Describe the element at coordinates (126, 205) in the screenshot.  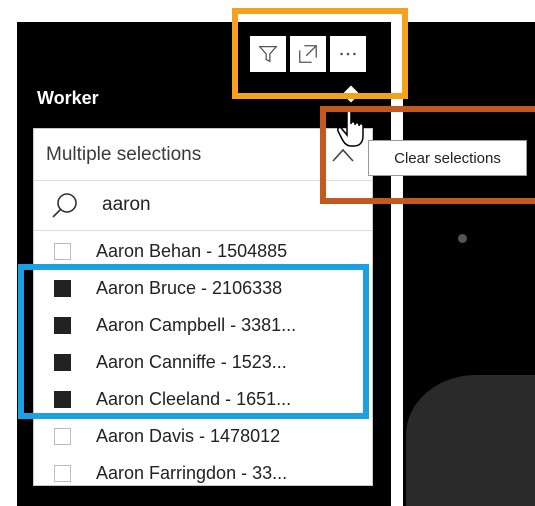
I see `search-input: aaron` at that location.